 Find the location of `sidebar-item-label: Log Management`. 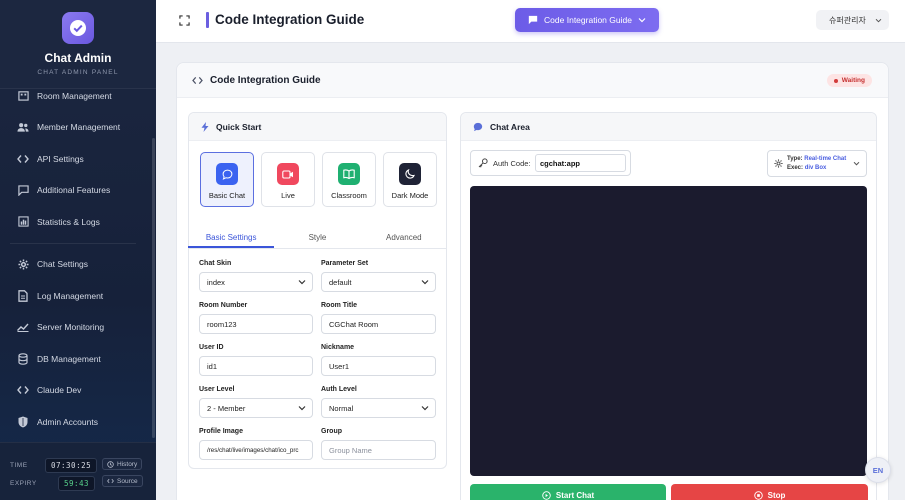

sidebar-item-label: Log Management is located at coordinates (70, 295).